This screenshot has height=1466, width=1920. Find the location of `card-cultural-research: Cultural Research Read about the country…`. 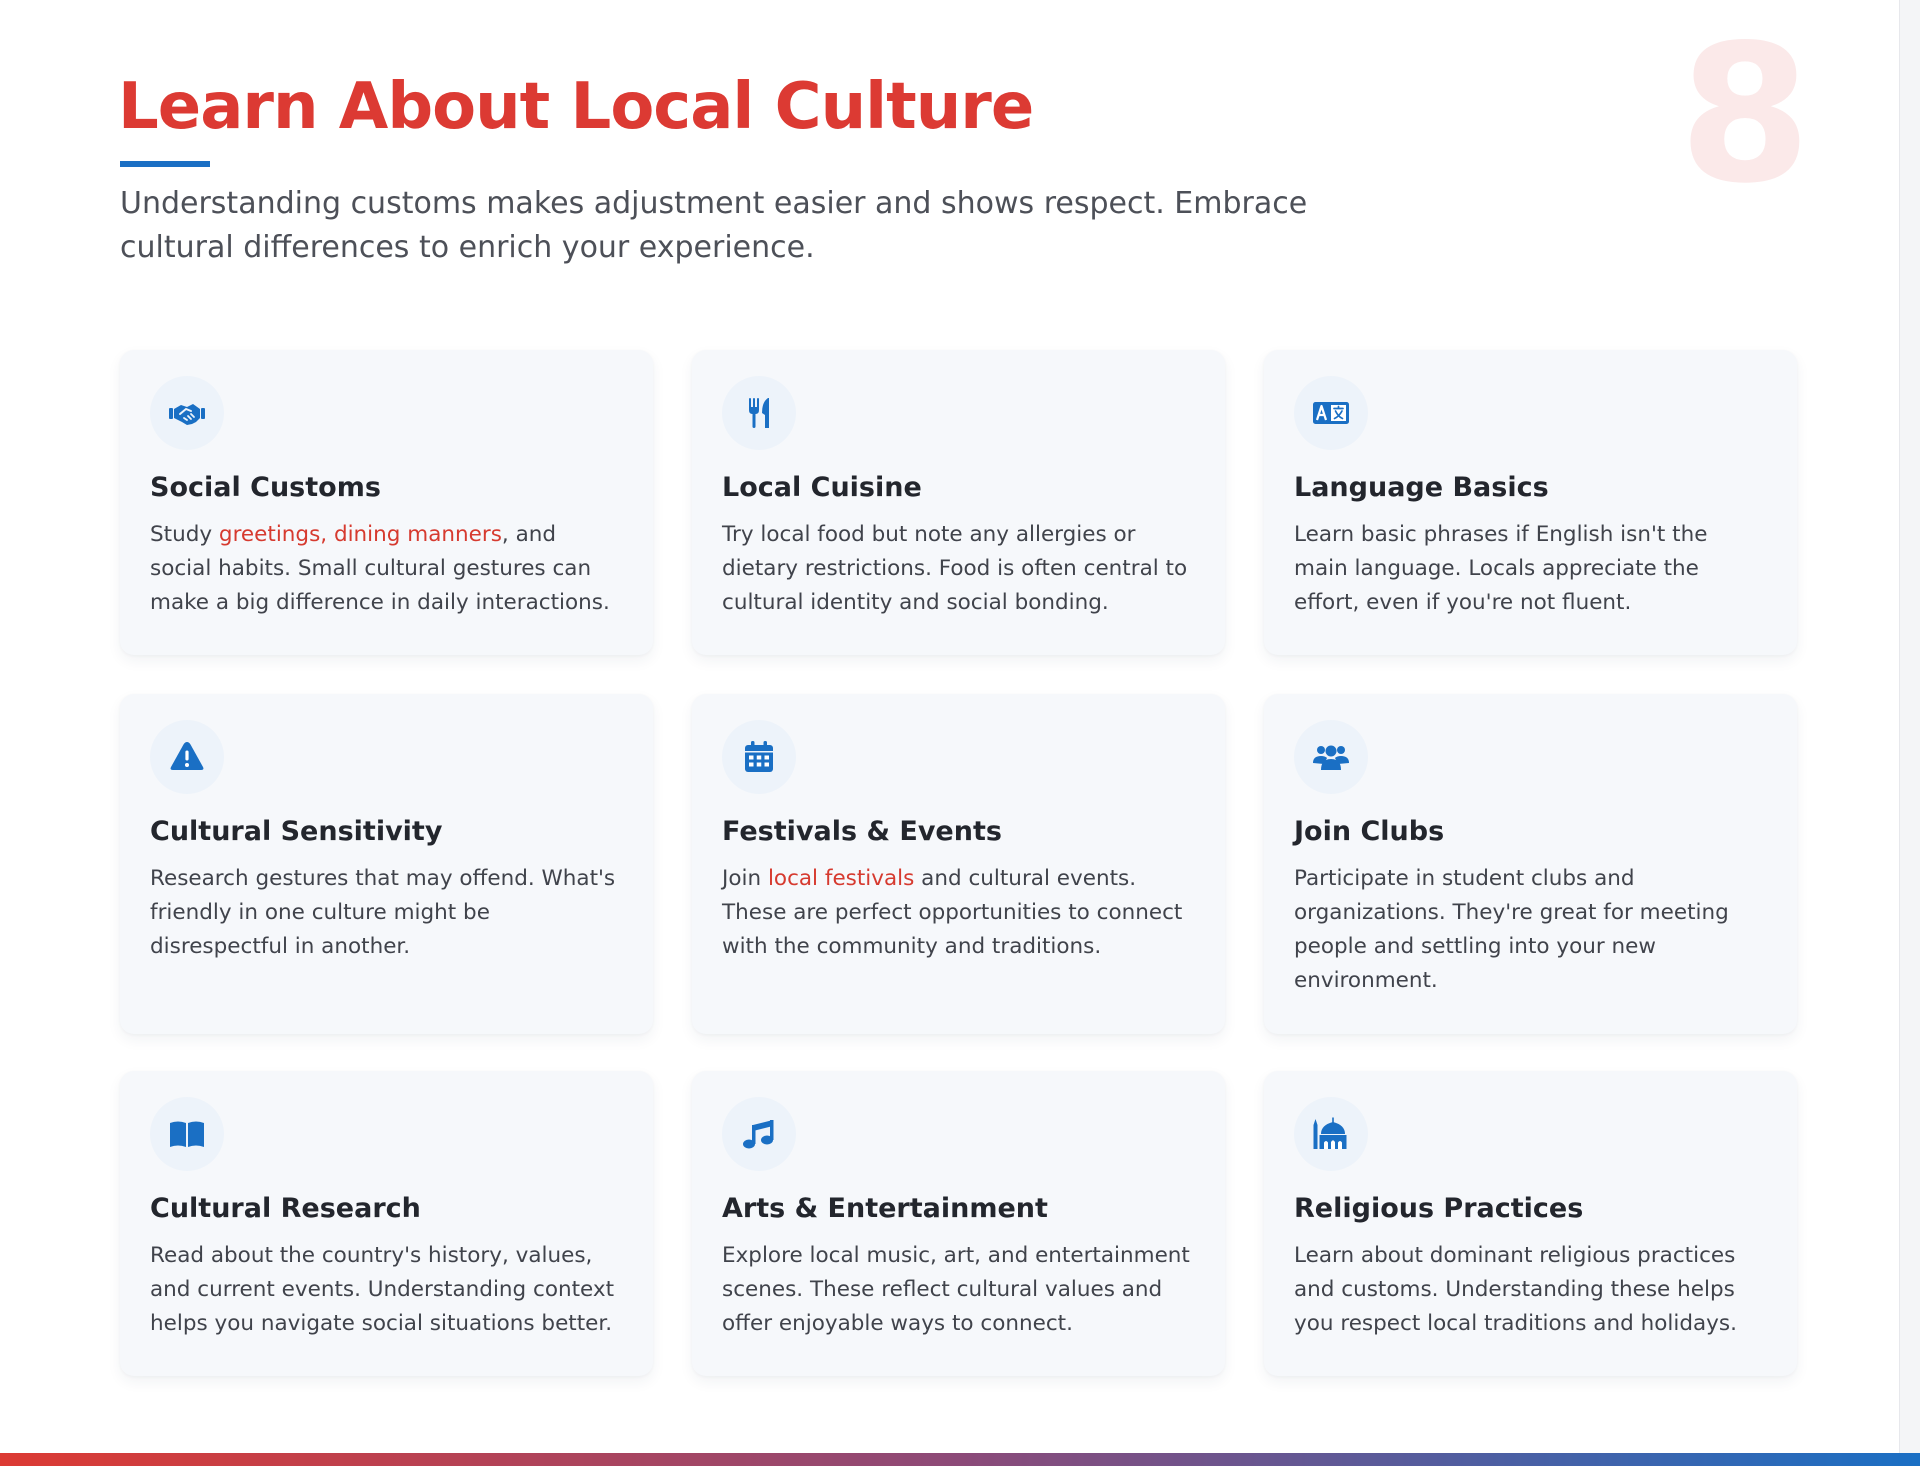

card-cultural-research: Cultural Research Read about the country… is located at coordinates (386, 1223).